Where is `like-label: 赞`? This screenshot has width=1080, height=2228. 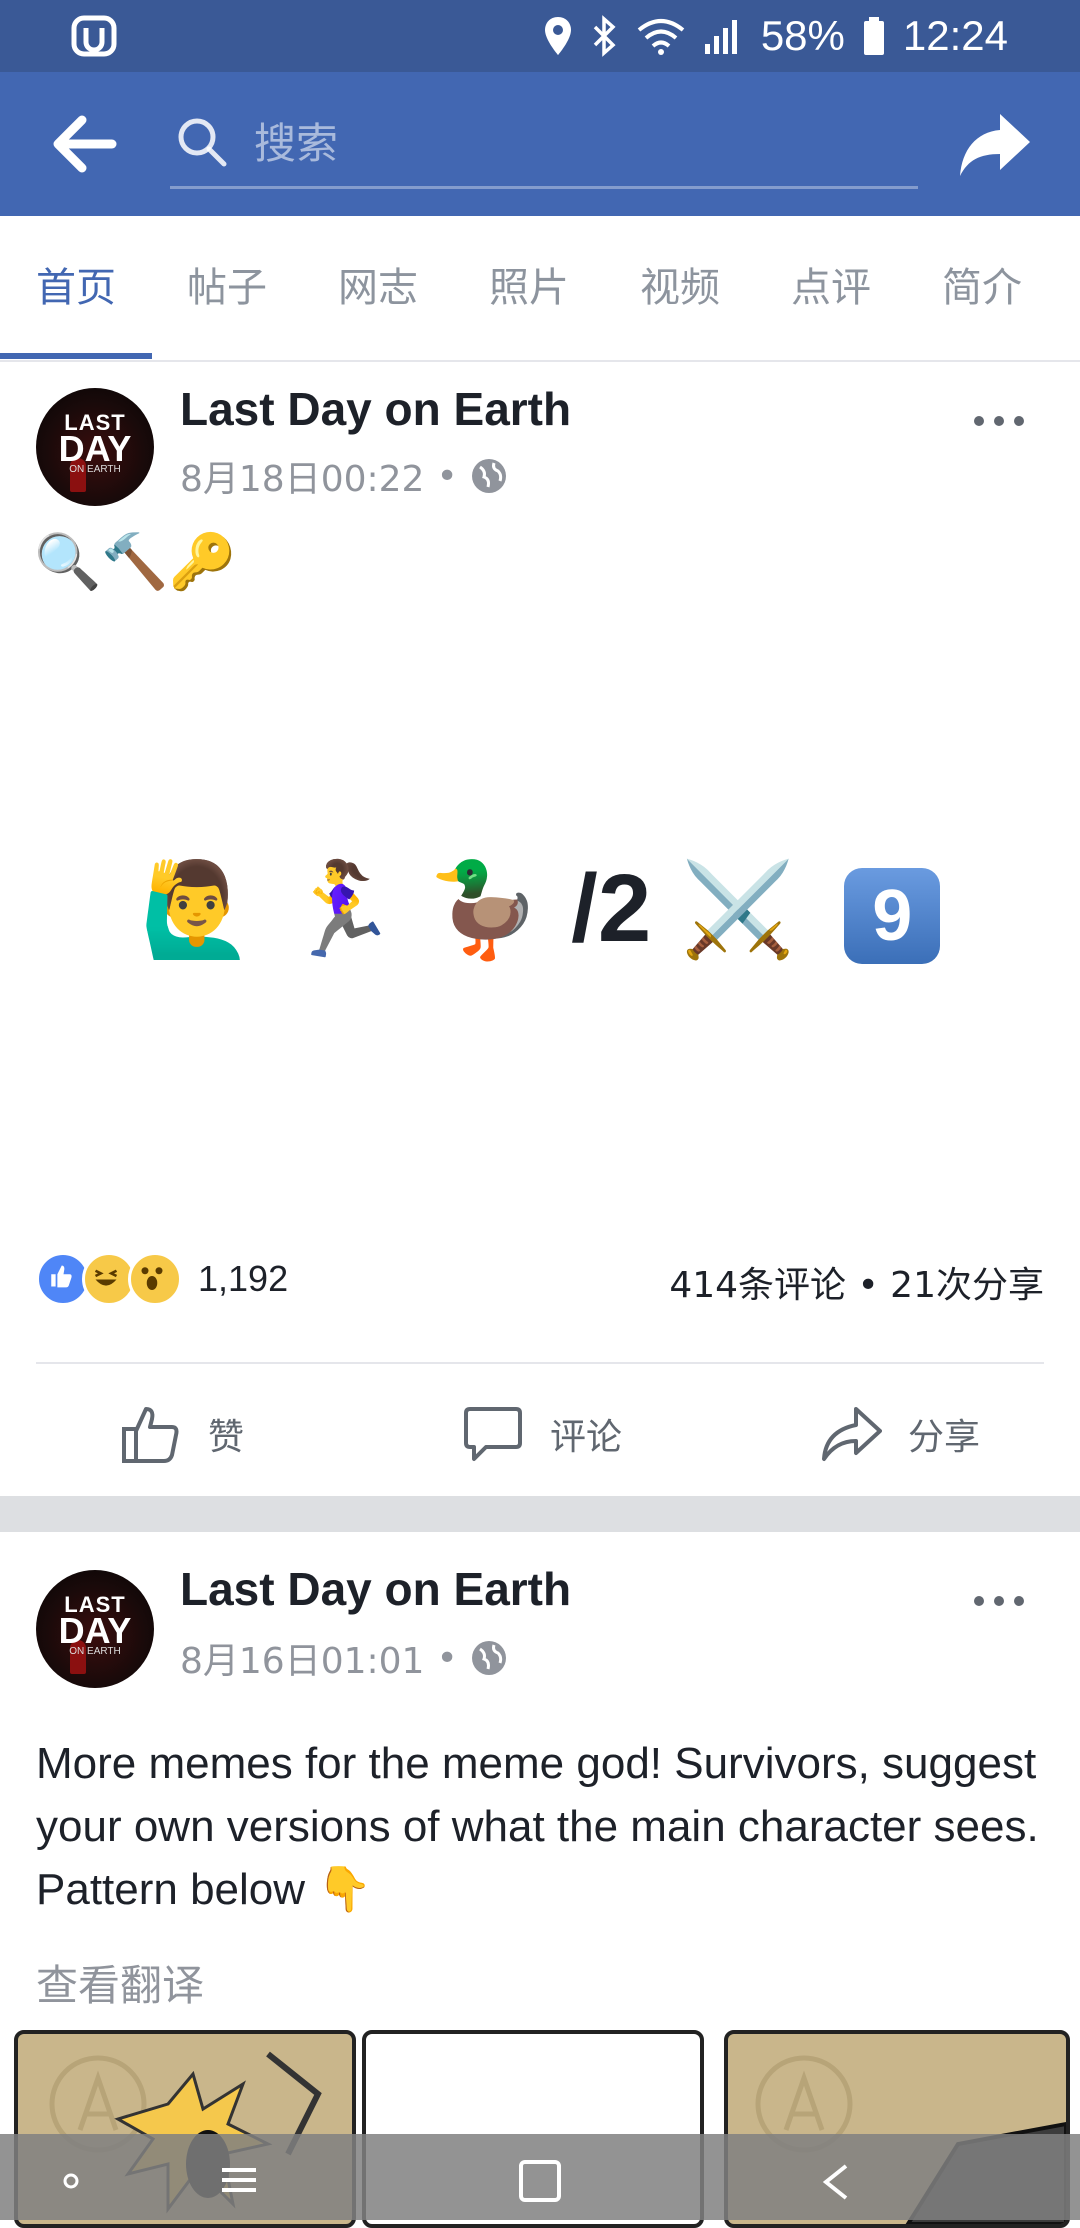
like-label: 赞 is located at coordinates (226, 1437).